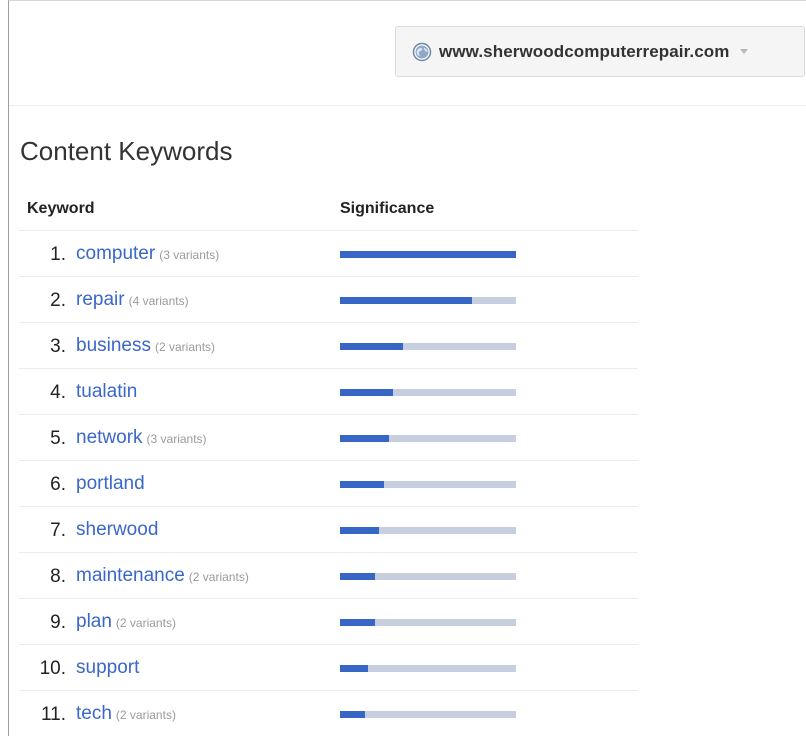 The image size is (806, 740). Describe the element at coordinates (328, 437) in the screenshot. I see `keyword-row: 5. network (3 variants)` at that location.